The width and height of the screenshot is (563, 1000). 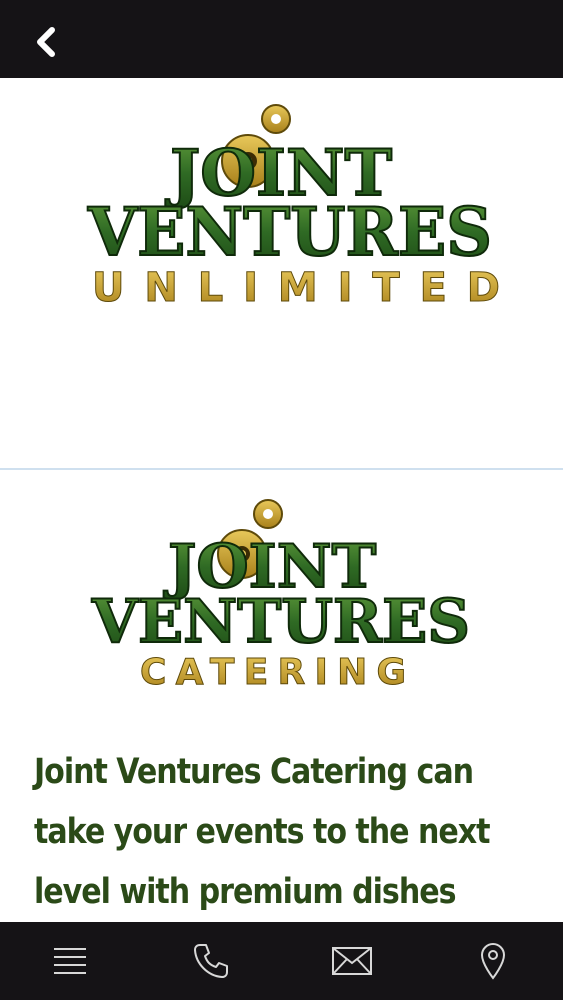 I want to click on back-button, so click(x=46, y=42).